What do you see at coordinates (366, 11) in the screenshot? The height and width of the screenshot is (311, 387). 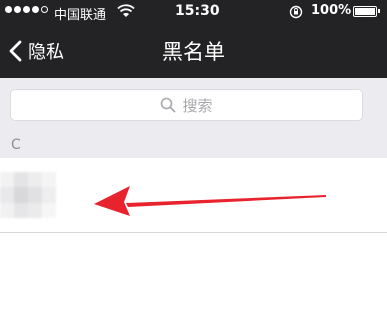 I see `battery-icon` at bounding box center [366, 11].